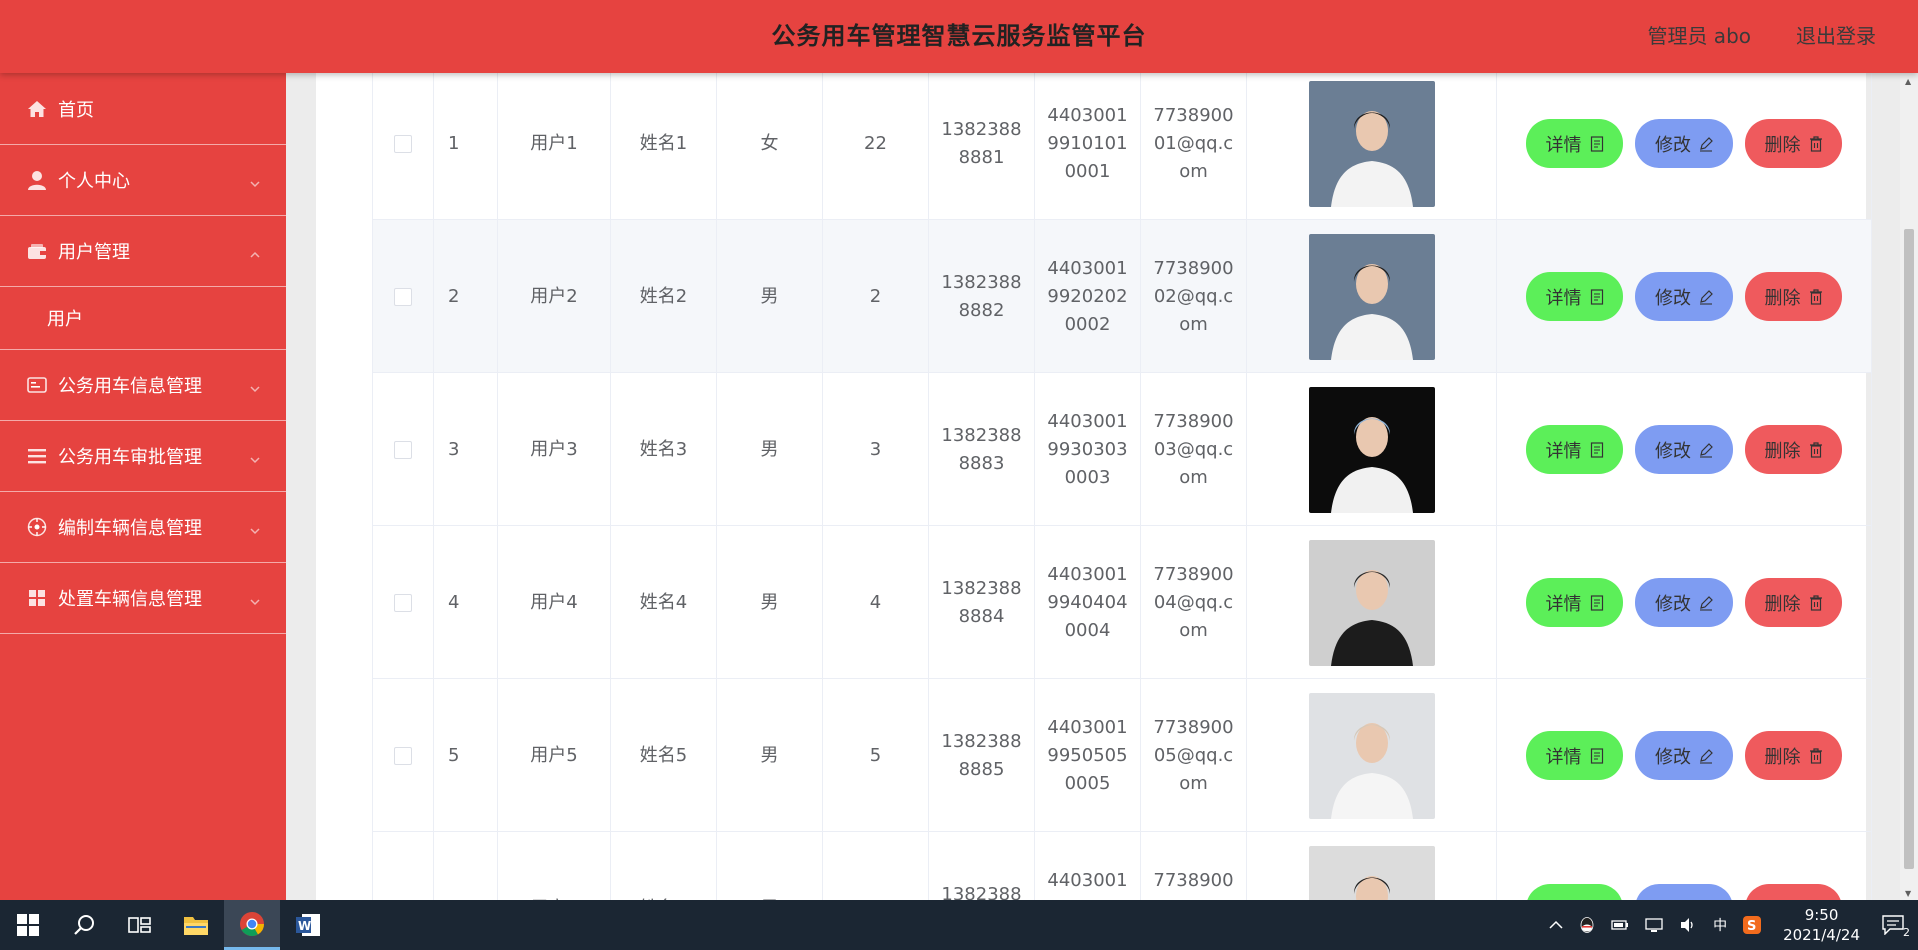 This screenshot has width=1918, height=950. Describe the element at coordinates (252, 925) in the screenshot. I see `chrome-button` at that location.